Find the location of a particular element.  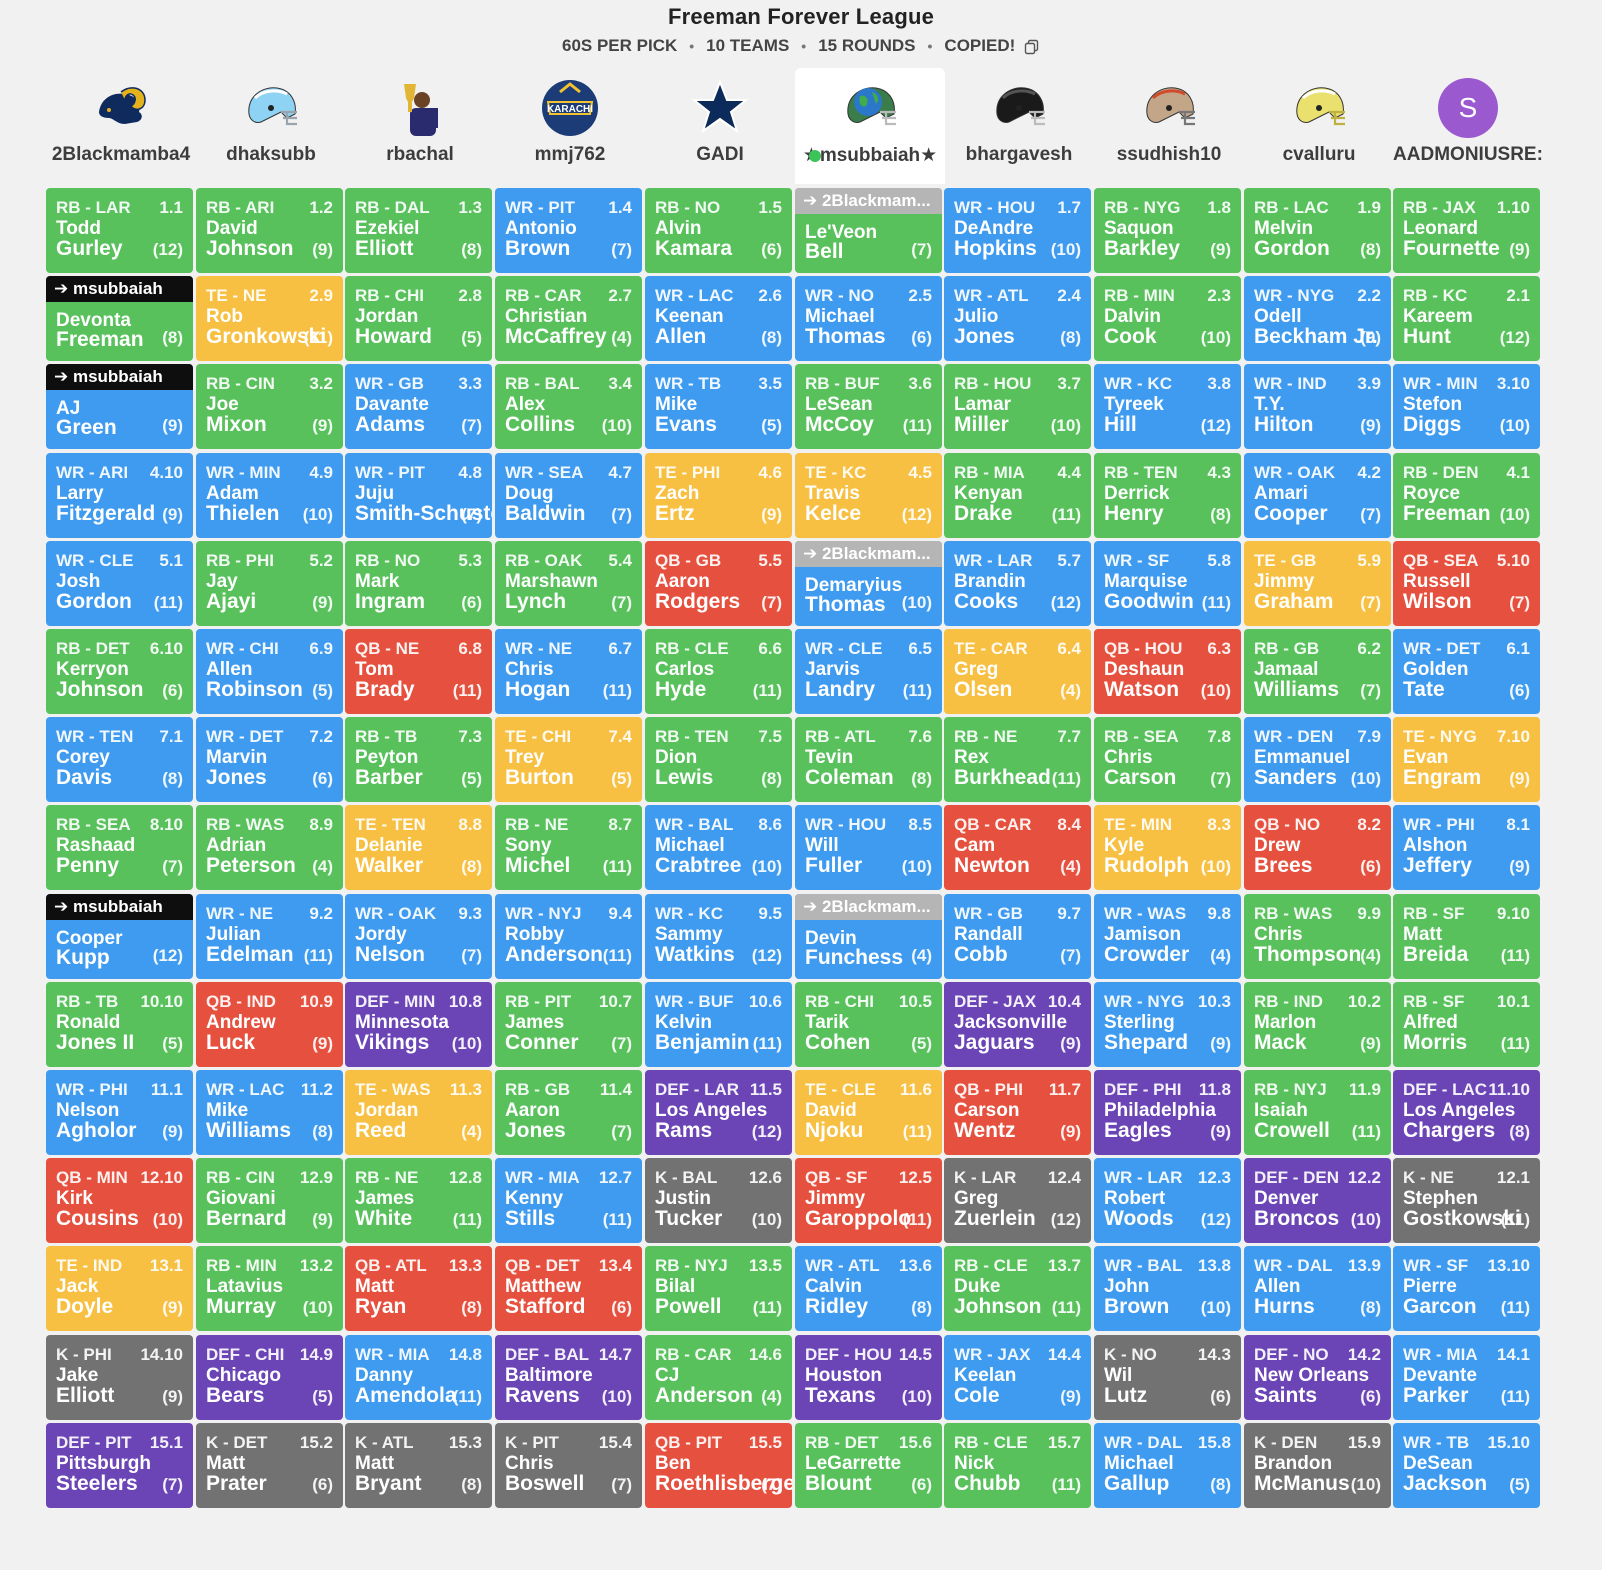

pick-cell: QB - GB 5.5 Aaron Rodgers (7) is located at coordinates (718, 583).